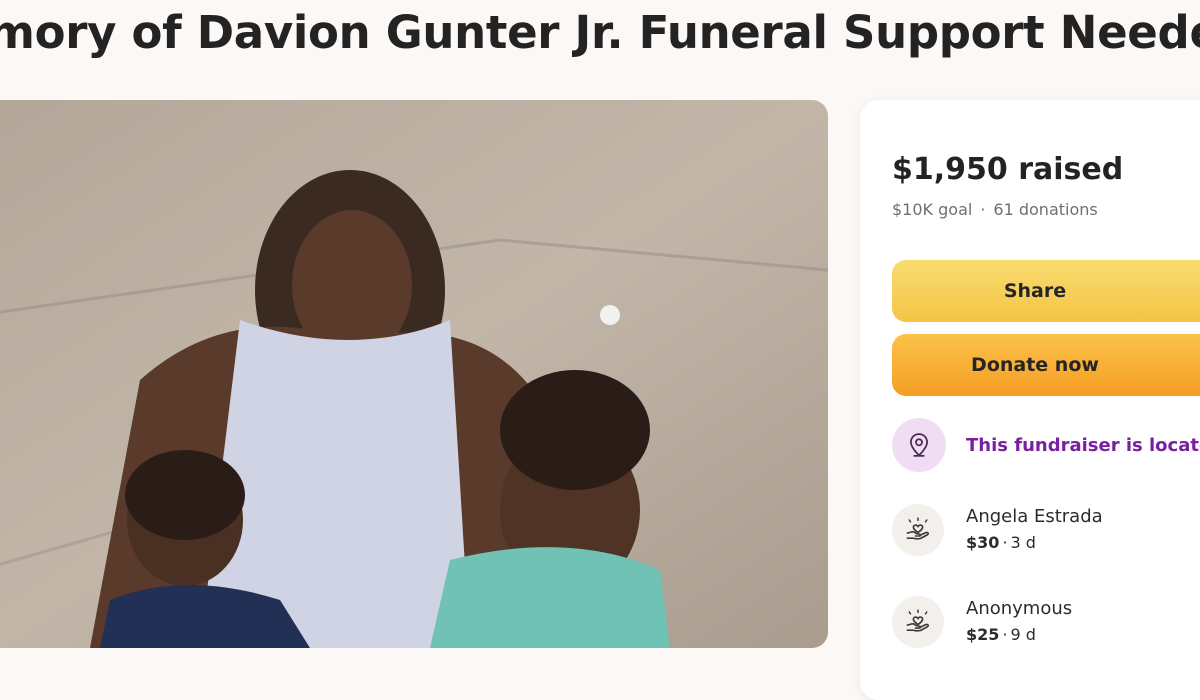 The image size is (1200, 700). What do you see at coordinates (1034, 516) in the screenshot?
I see `donor-name: Angela Estrada` at bounding box center [1034, 516].